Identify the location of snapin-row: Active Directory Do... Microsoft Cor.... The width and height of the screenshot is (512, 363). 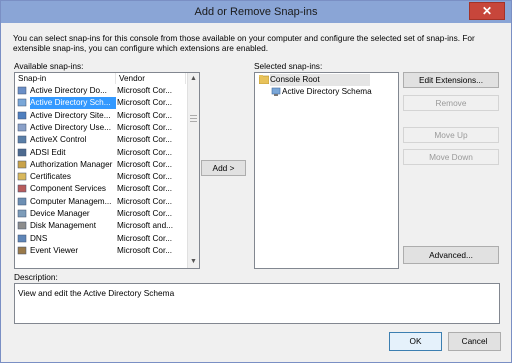
(101, 91).